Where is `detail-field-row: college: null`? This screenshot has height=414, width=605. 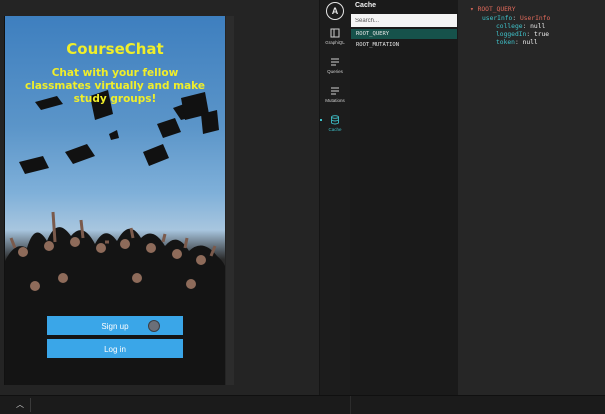
detail-field-row: college: null is located at coordinates (521, 26).